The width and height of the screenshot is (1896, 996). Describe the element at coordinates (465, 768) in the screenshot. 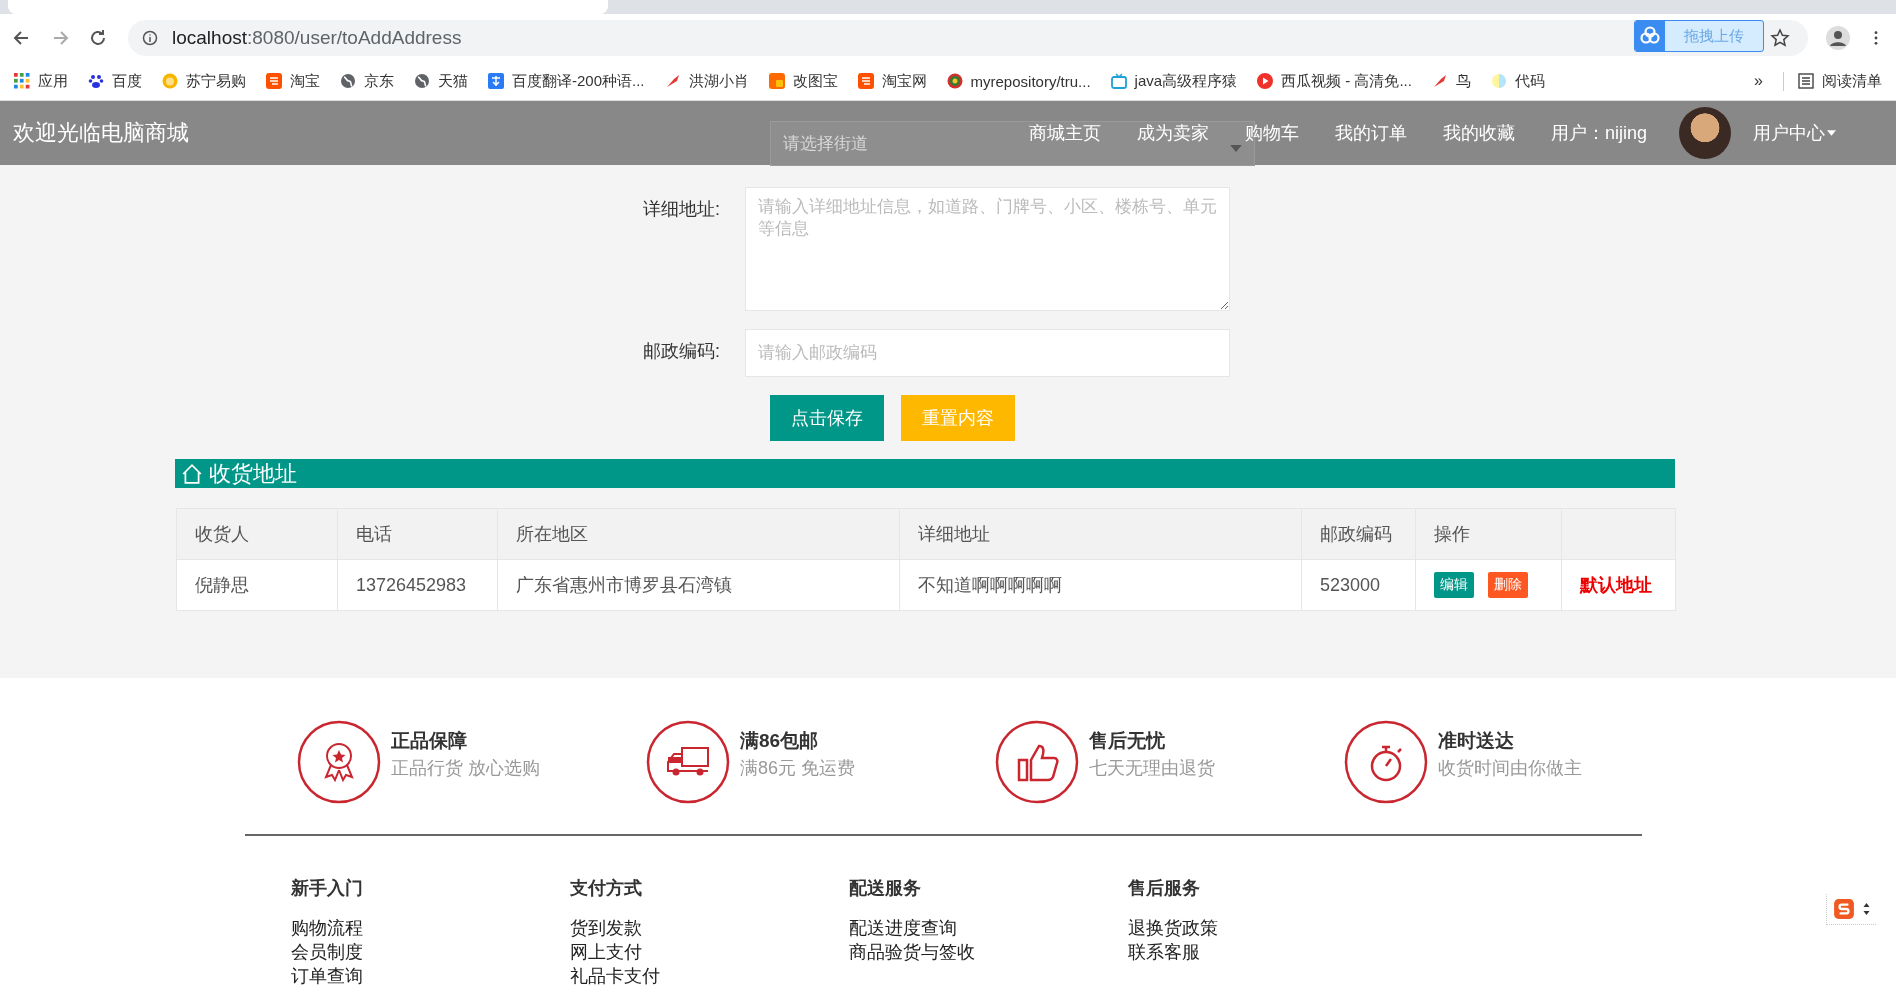

I see `feature-subtitle: 正品行货 放心选购` at that location.